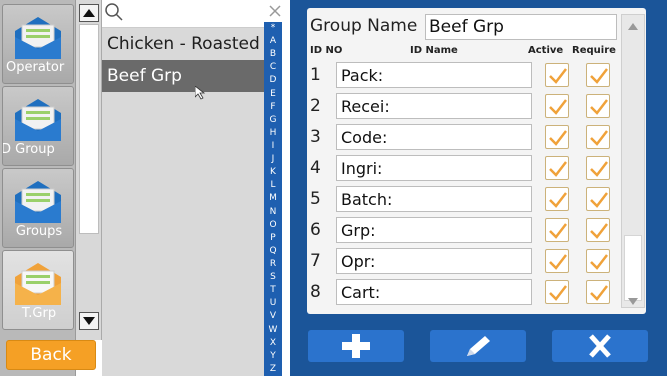 The image size is (667, 376). Describe the element at coordinates (38, 290) in the screenshot. I see `nav-t-grp-button: T.Grp` at that location.